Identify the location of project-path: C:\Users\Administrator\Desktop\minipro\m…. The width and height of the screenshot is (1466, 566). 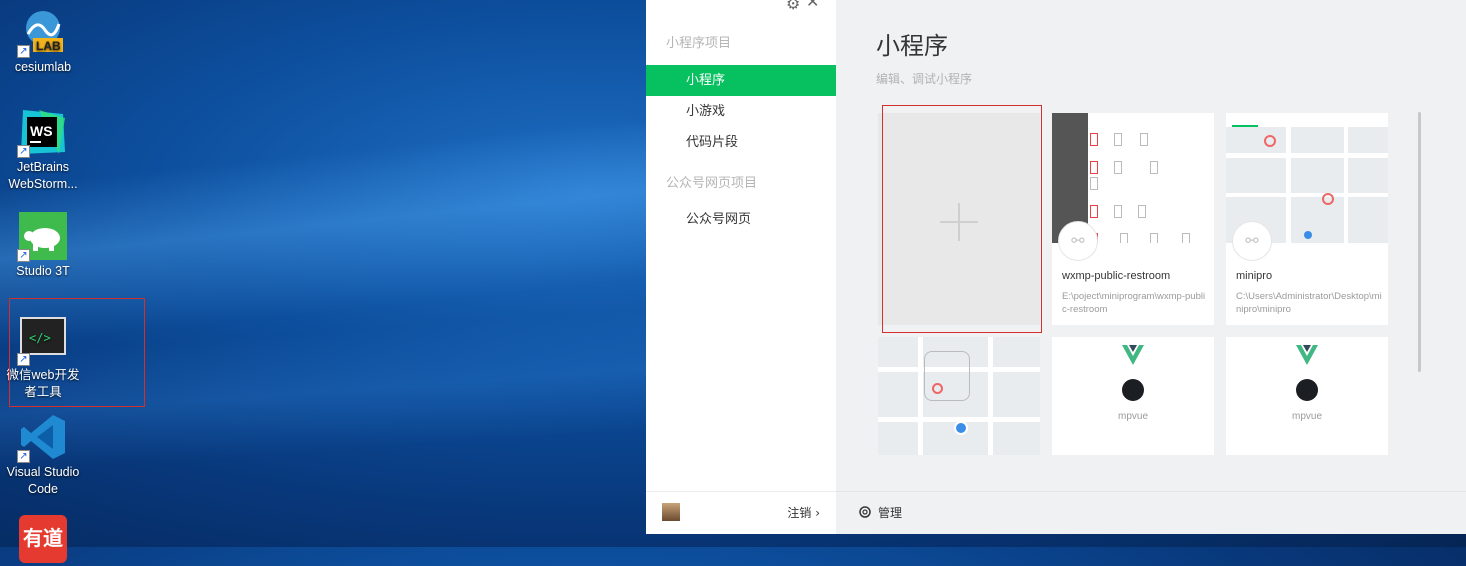
(1309, 303).